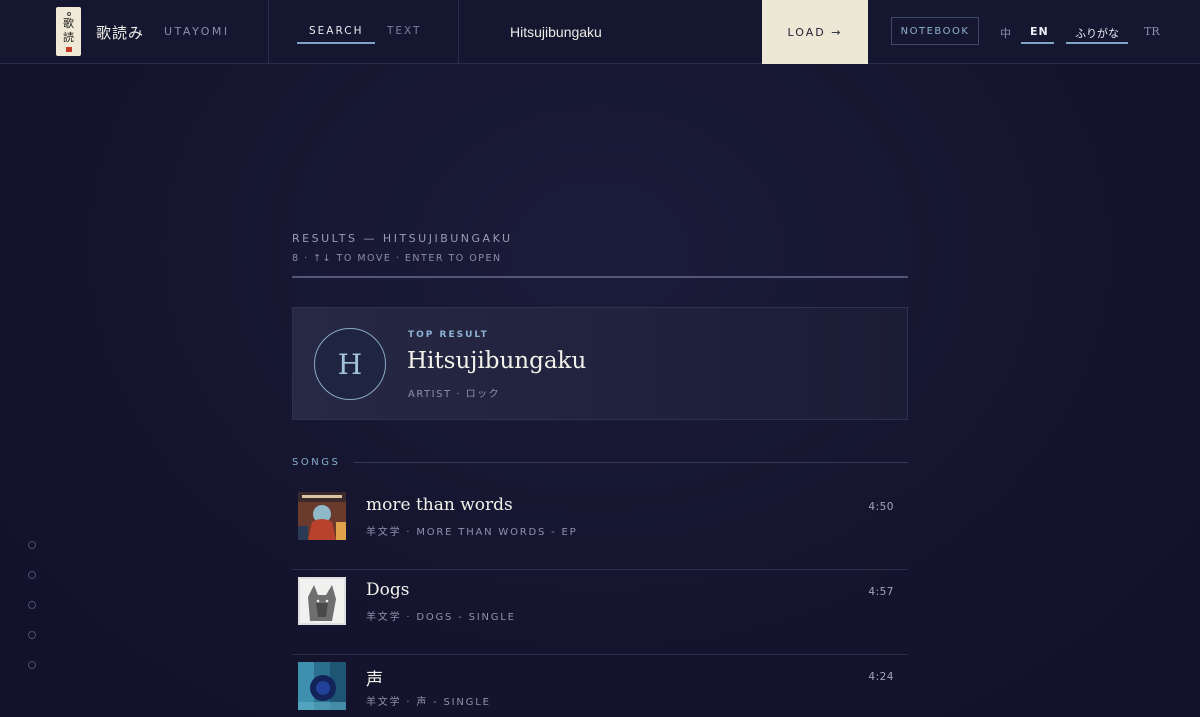 The height and width of the screenshot is (717, 1200). What do you see at coordinates (1005, 33) in the screenshot?
I see `lang-zh-toggle: 中` at bounding box center [1005, 33].